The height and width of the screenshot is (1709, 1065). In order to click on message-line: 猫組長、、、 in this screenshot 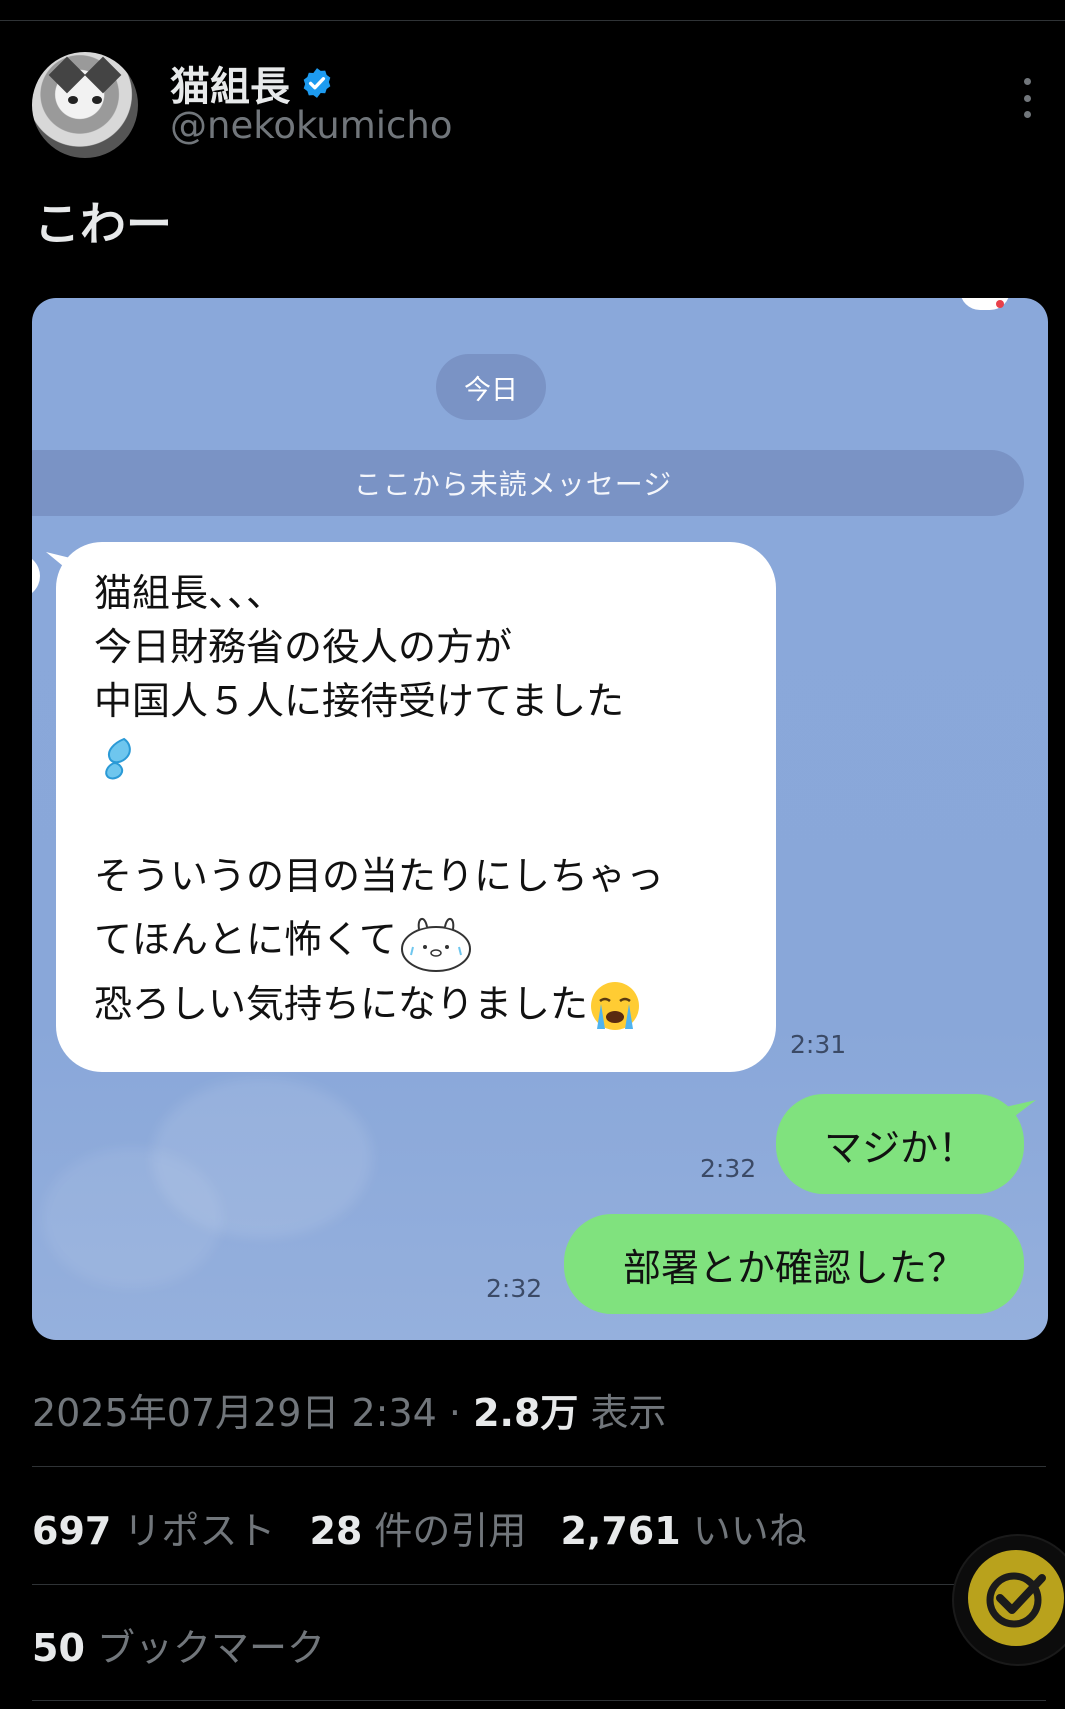, I will do `click(189, 593)`.